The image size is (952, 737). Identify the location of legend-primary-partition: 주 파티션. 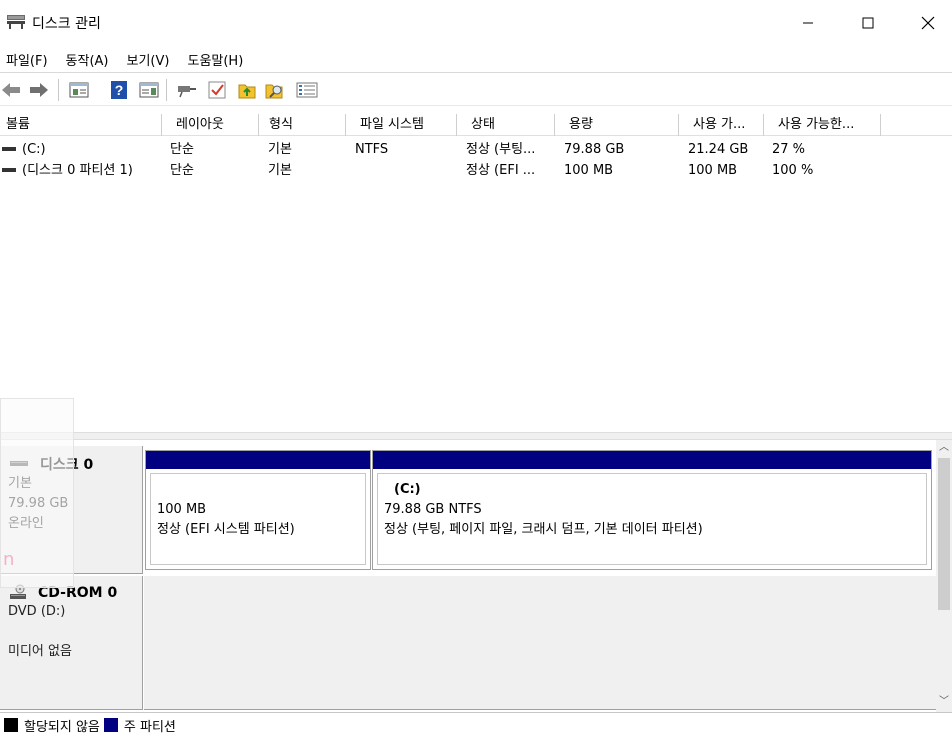
(139, 725).